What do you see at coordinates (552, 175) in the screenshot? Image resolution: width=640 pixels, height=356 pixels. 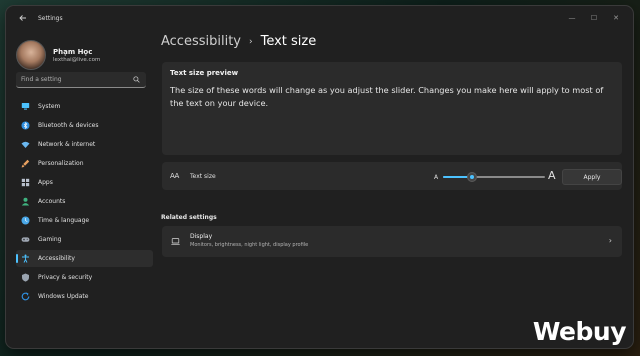 I see `slider-max-label: A` at bounding box center [552, 175].